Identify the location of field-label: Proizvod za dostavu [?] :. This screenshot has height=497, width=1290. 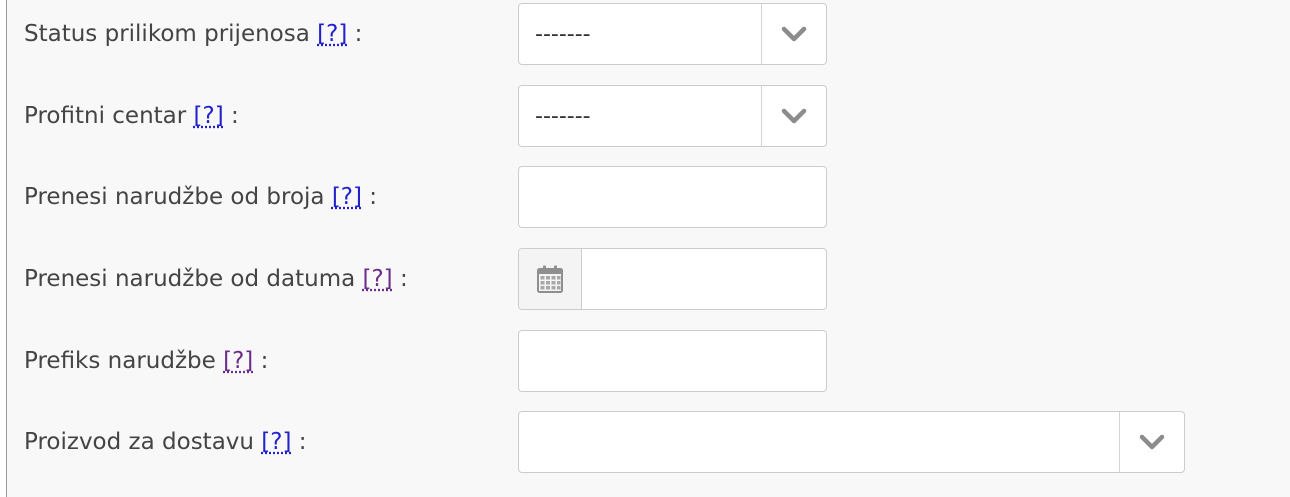
(165, 442).